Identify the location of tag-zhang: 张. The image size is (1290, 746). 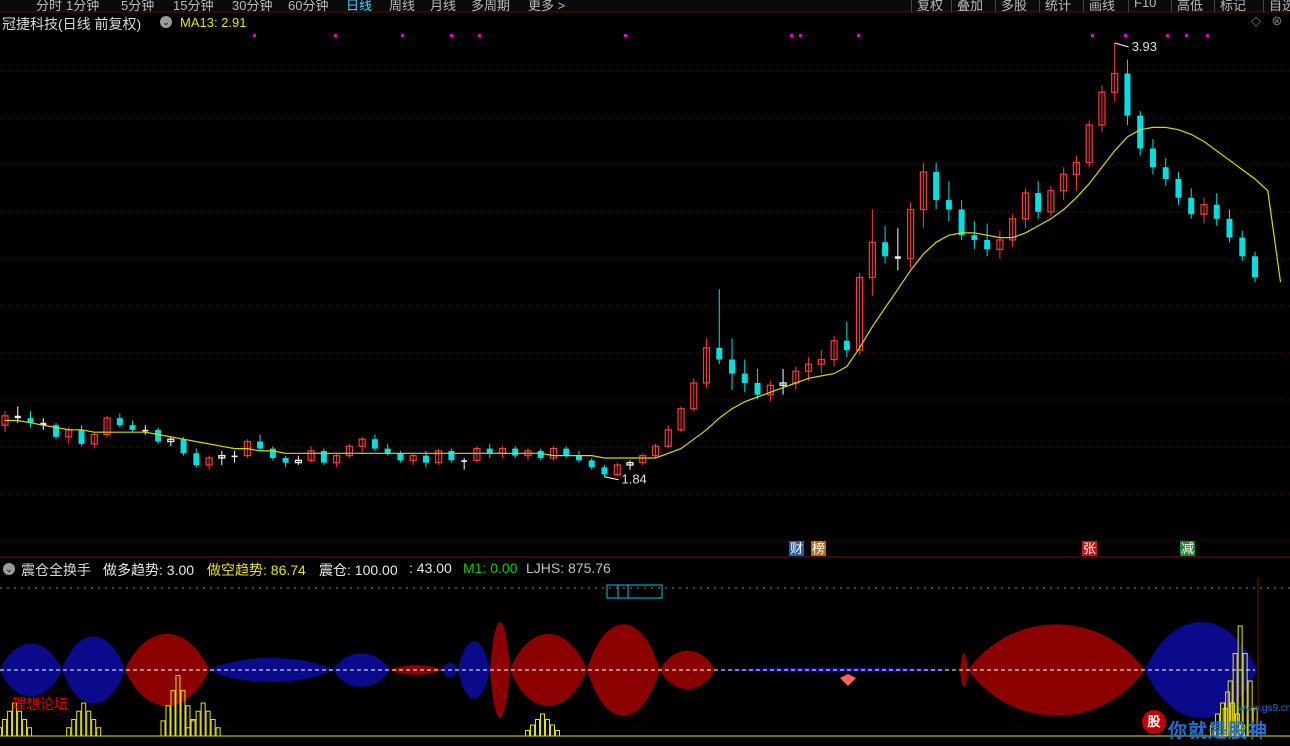
(1090, 548).